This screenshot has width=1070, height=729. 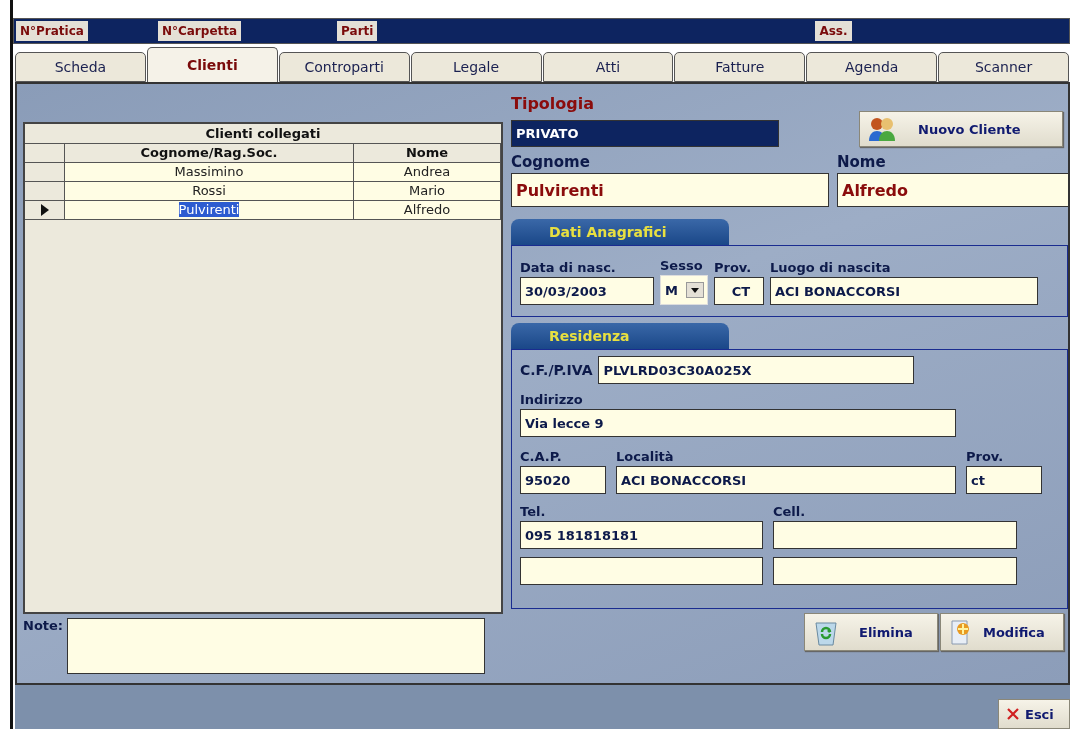 What do you see at coordinates (568, 267) in the screenshot?
I see `field-label: Data di nasc.` at bounding box center [568, 267].